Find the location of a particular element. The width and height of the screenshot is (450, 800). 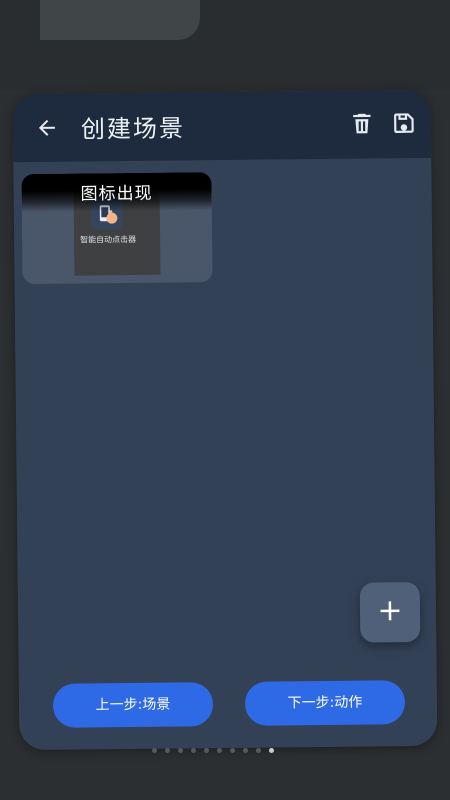

scene-condition-tile: 智能自动点击器 图标出现 is located at coordinates (117, 228).